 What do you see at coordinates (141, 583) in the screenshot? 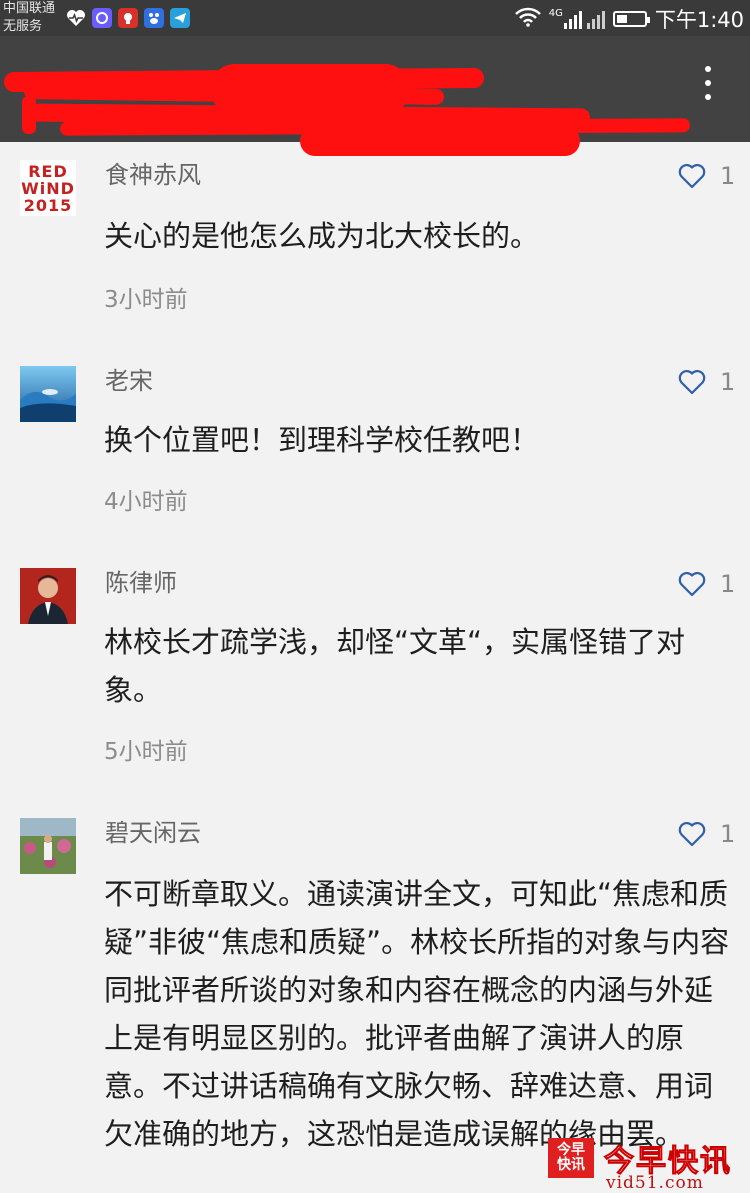
I see `comment-author: 陈律师` at bounding box center [141, 583].